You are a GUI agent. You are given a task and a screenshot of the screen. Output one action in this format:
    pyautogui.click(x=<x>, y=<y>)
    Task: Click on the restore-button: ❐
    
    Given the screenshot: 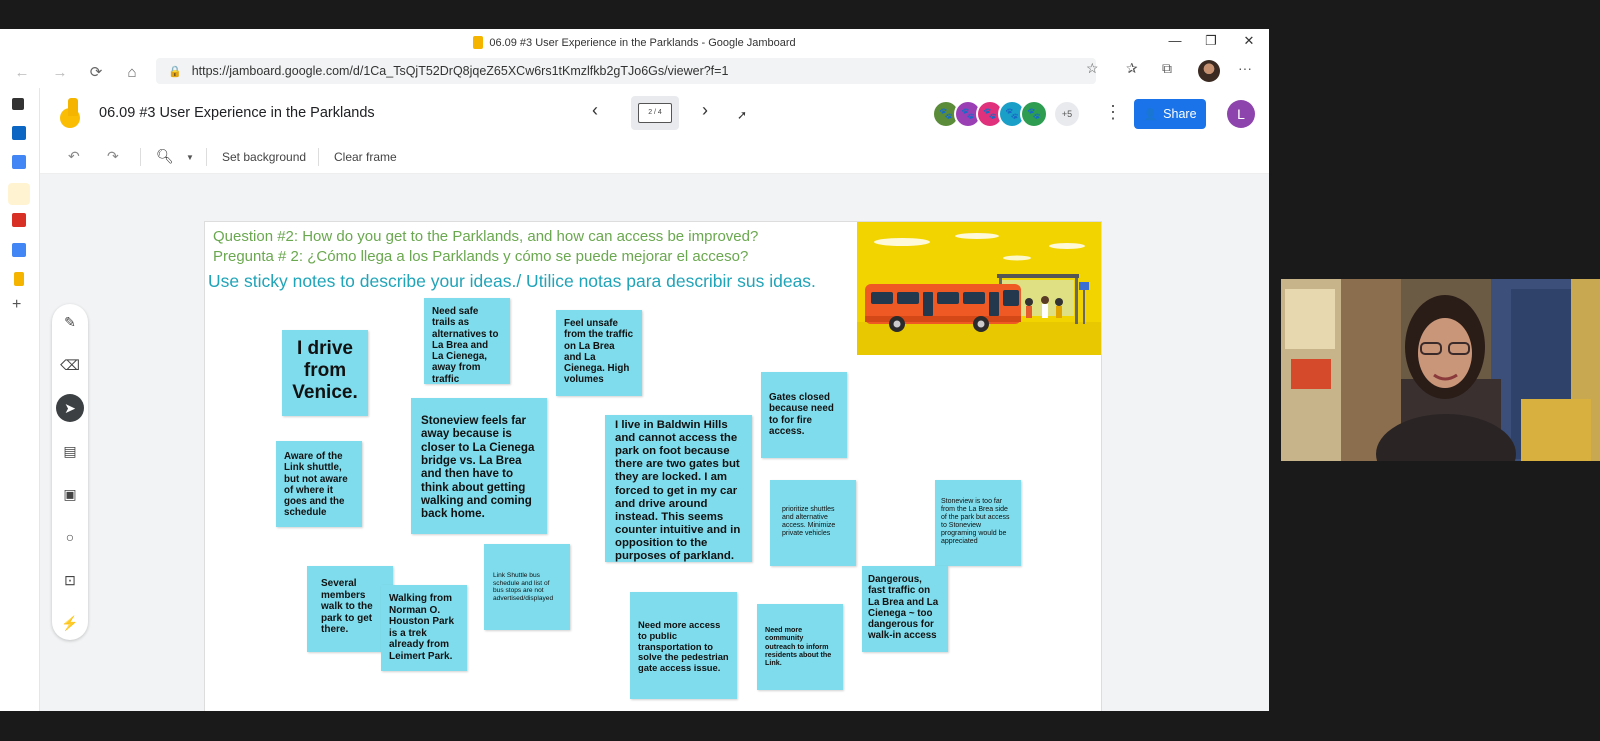 What is the action you would take?
    pyautogui.click(x=1211, y=41)
    